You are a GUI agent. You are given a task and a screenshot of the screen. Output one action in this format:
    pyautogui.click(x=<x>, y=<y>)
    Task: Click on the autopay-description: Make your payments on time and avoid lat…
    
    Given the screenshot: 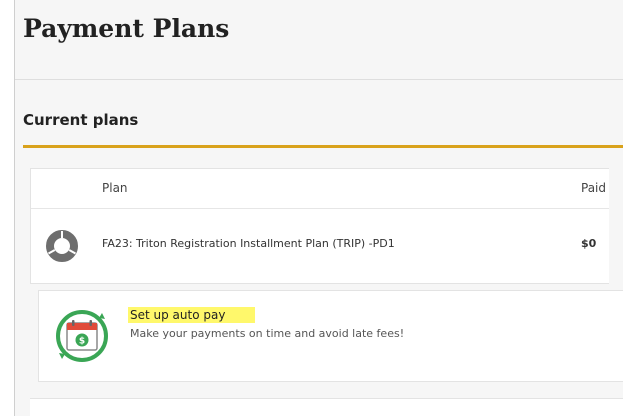 What is the action you would take?
    pyautogui.click(x=267, y=333)
    